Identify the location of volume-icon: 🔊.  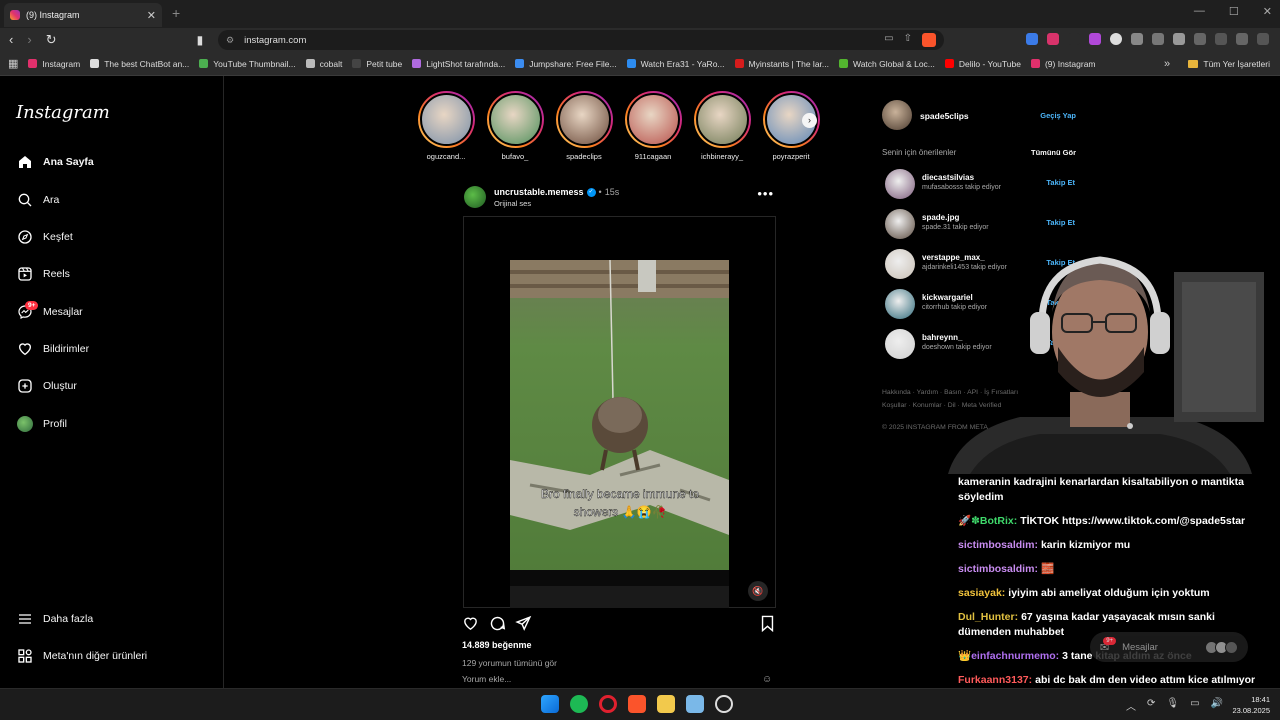
(1217, 705).